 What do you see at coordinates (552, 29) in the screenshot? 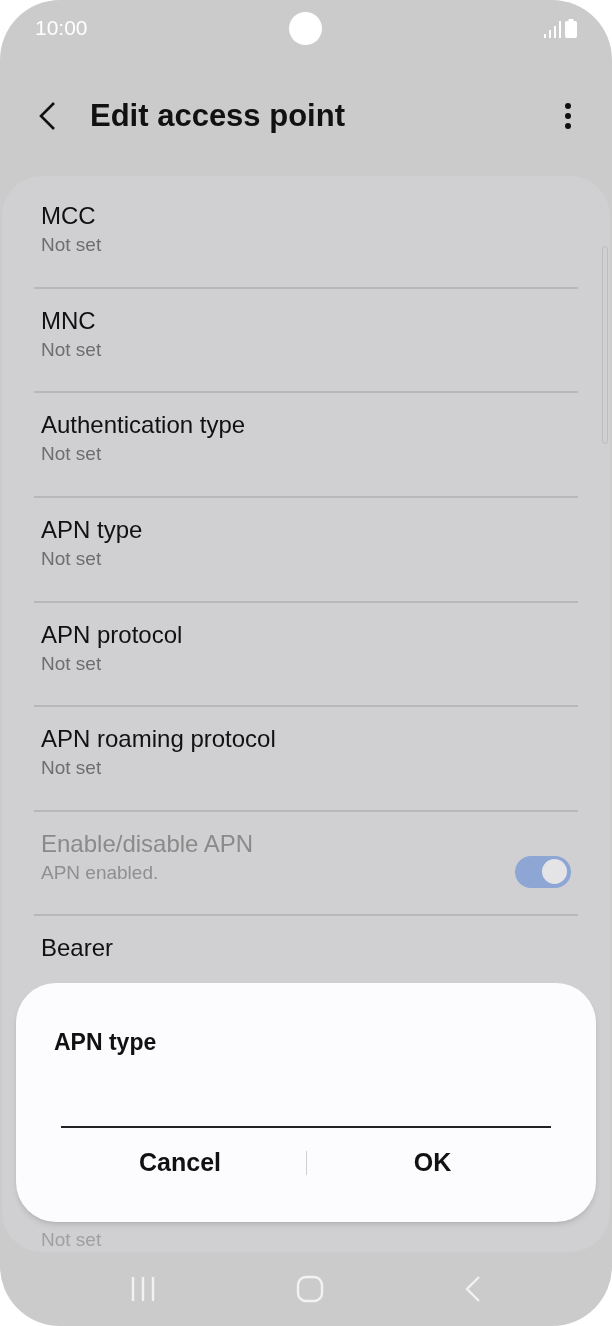
I see `signal-icon` at bounding box center [552, 29].